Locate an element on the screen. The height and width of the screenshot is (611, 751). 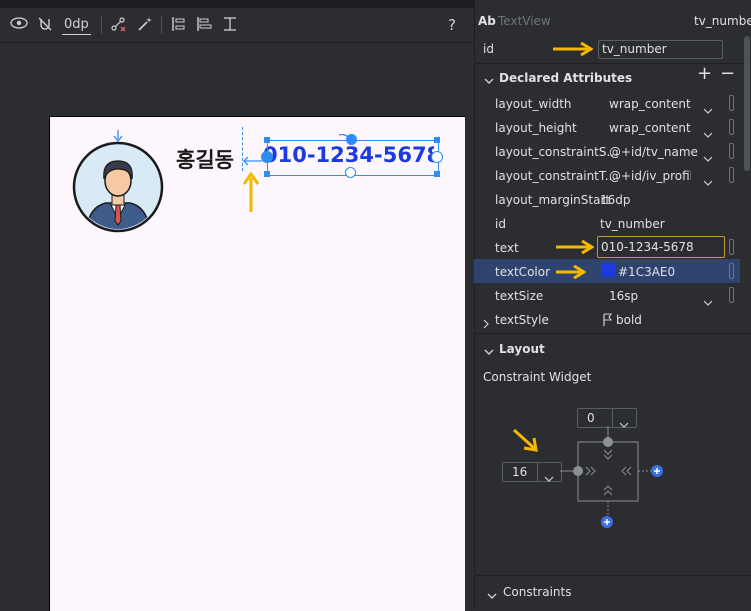
designer-toolbar: 0dp ? is located at coordinates (237, 25).